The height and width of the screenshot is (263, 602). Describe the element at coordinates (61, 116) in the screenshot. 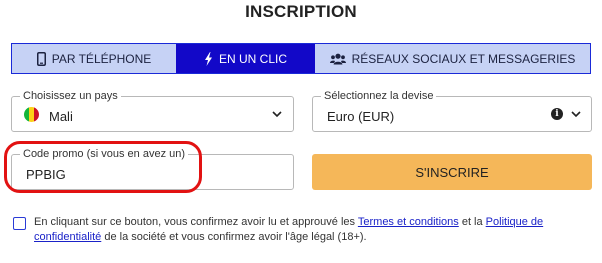

I see `country-select-value: Mali` at that location.